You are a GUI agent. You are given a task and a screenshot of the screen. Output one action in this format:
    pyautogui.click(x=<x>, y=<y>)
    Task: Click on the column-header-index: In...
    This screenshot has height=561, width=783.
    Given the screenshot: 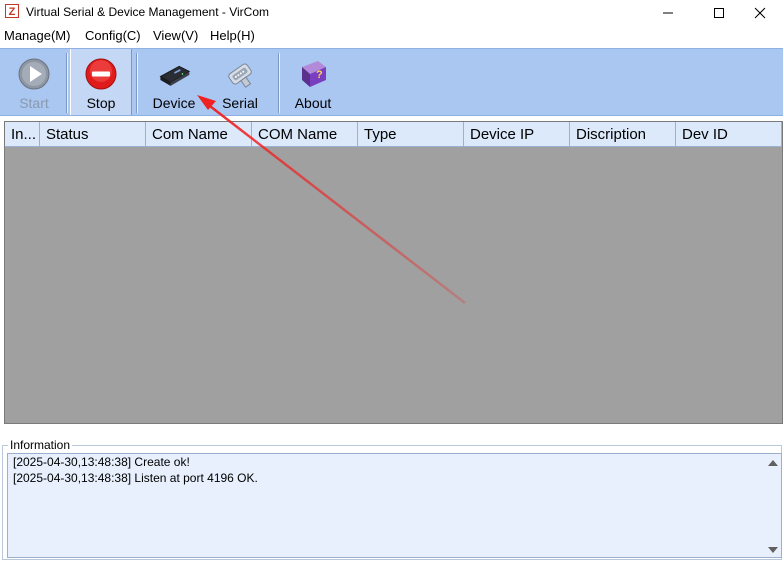 What is the action you would take?
    pyautogui.click(x=22, y=134)
    